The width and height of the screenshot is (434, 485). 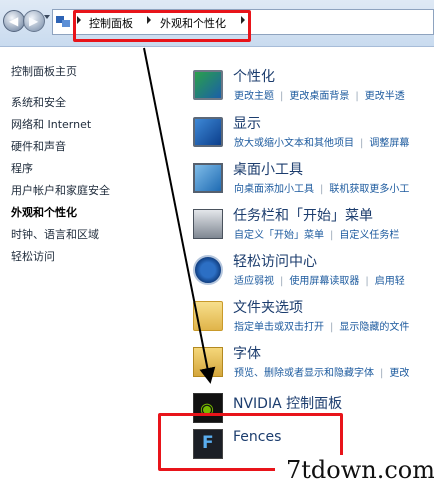 What do you see at coordinates (360, 470) in the screenshot?
I see `watermark-text: 7tdown.com` at bounding box center [360, 470].